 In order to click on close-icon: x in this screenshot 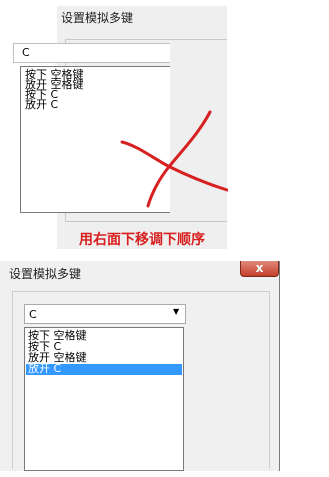, I will do `click(259, 268)`.